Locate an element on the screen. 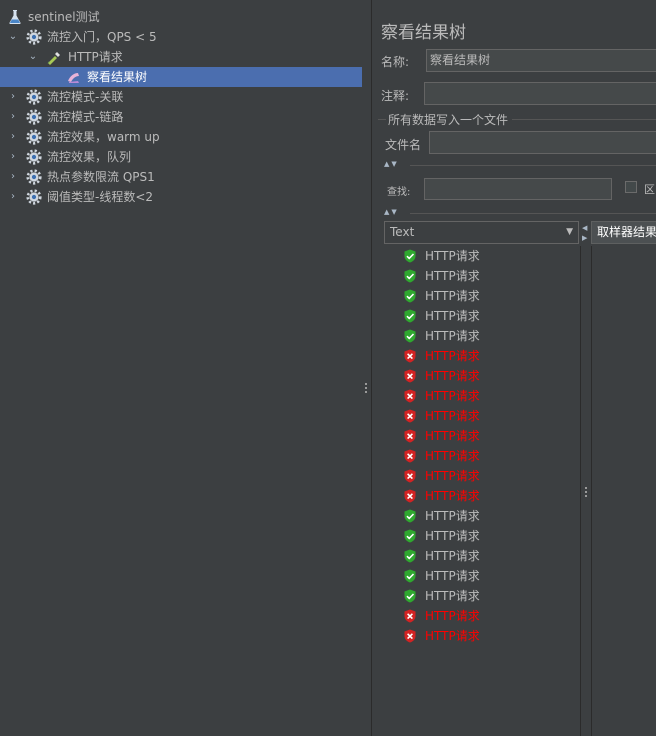 This screenshot has height=736, width=656. tree-item-label: 热点参数限流 QPS1 is located at coordinates (101, 177).